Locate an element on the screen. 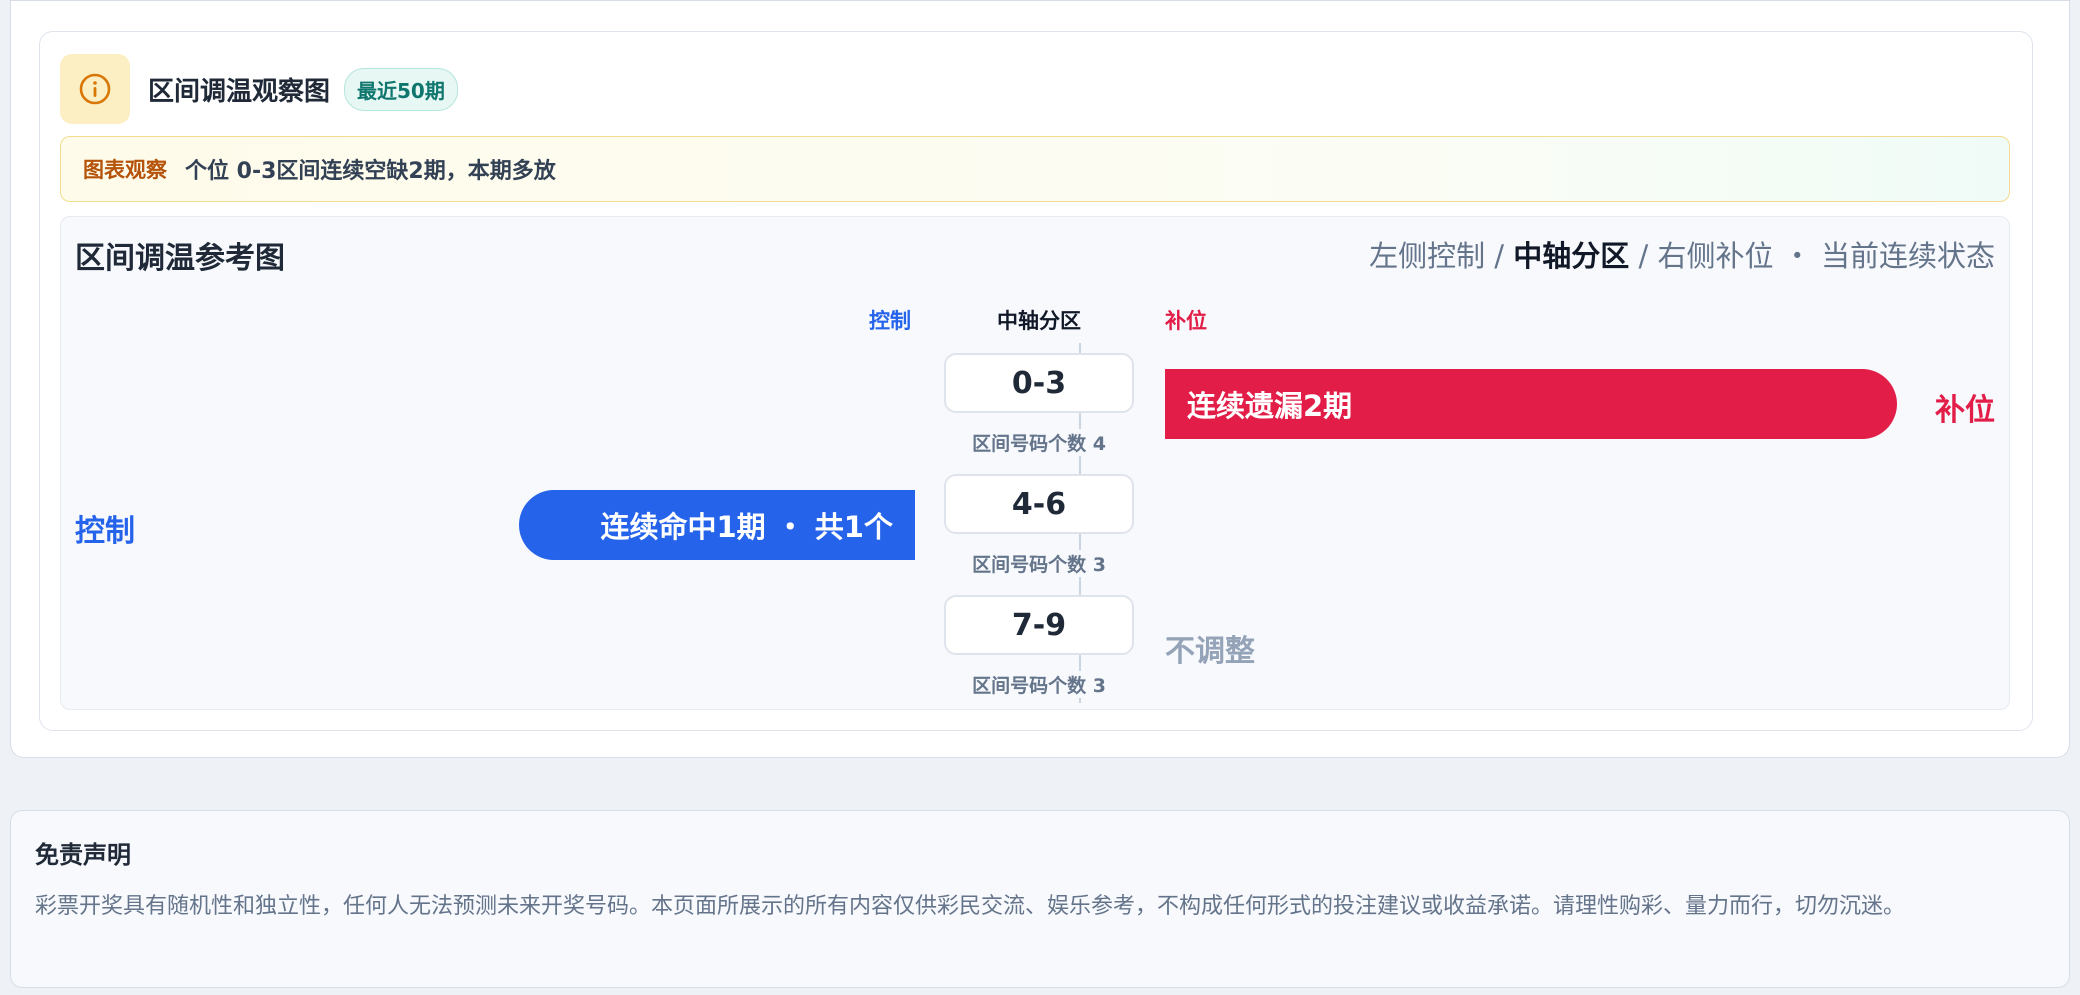  side-label-control: 控制 is located at coordinates (105, 531).